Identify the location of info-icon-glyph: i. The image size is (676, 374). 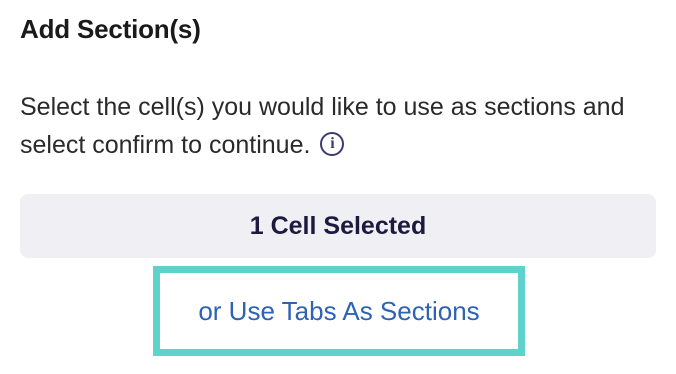
(332, 143).